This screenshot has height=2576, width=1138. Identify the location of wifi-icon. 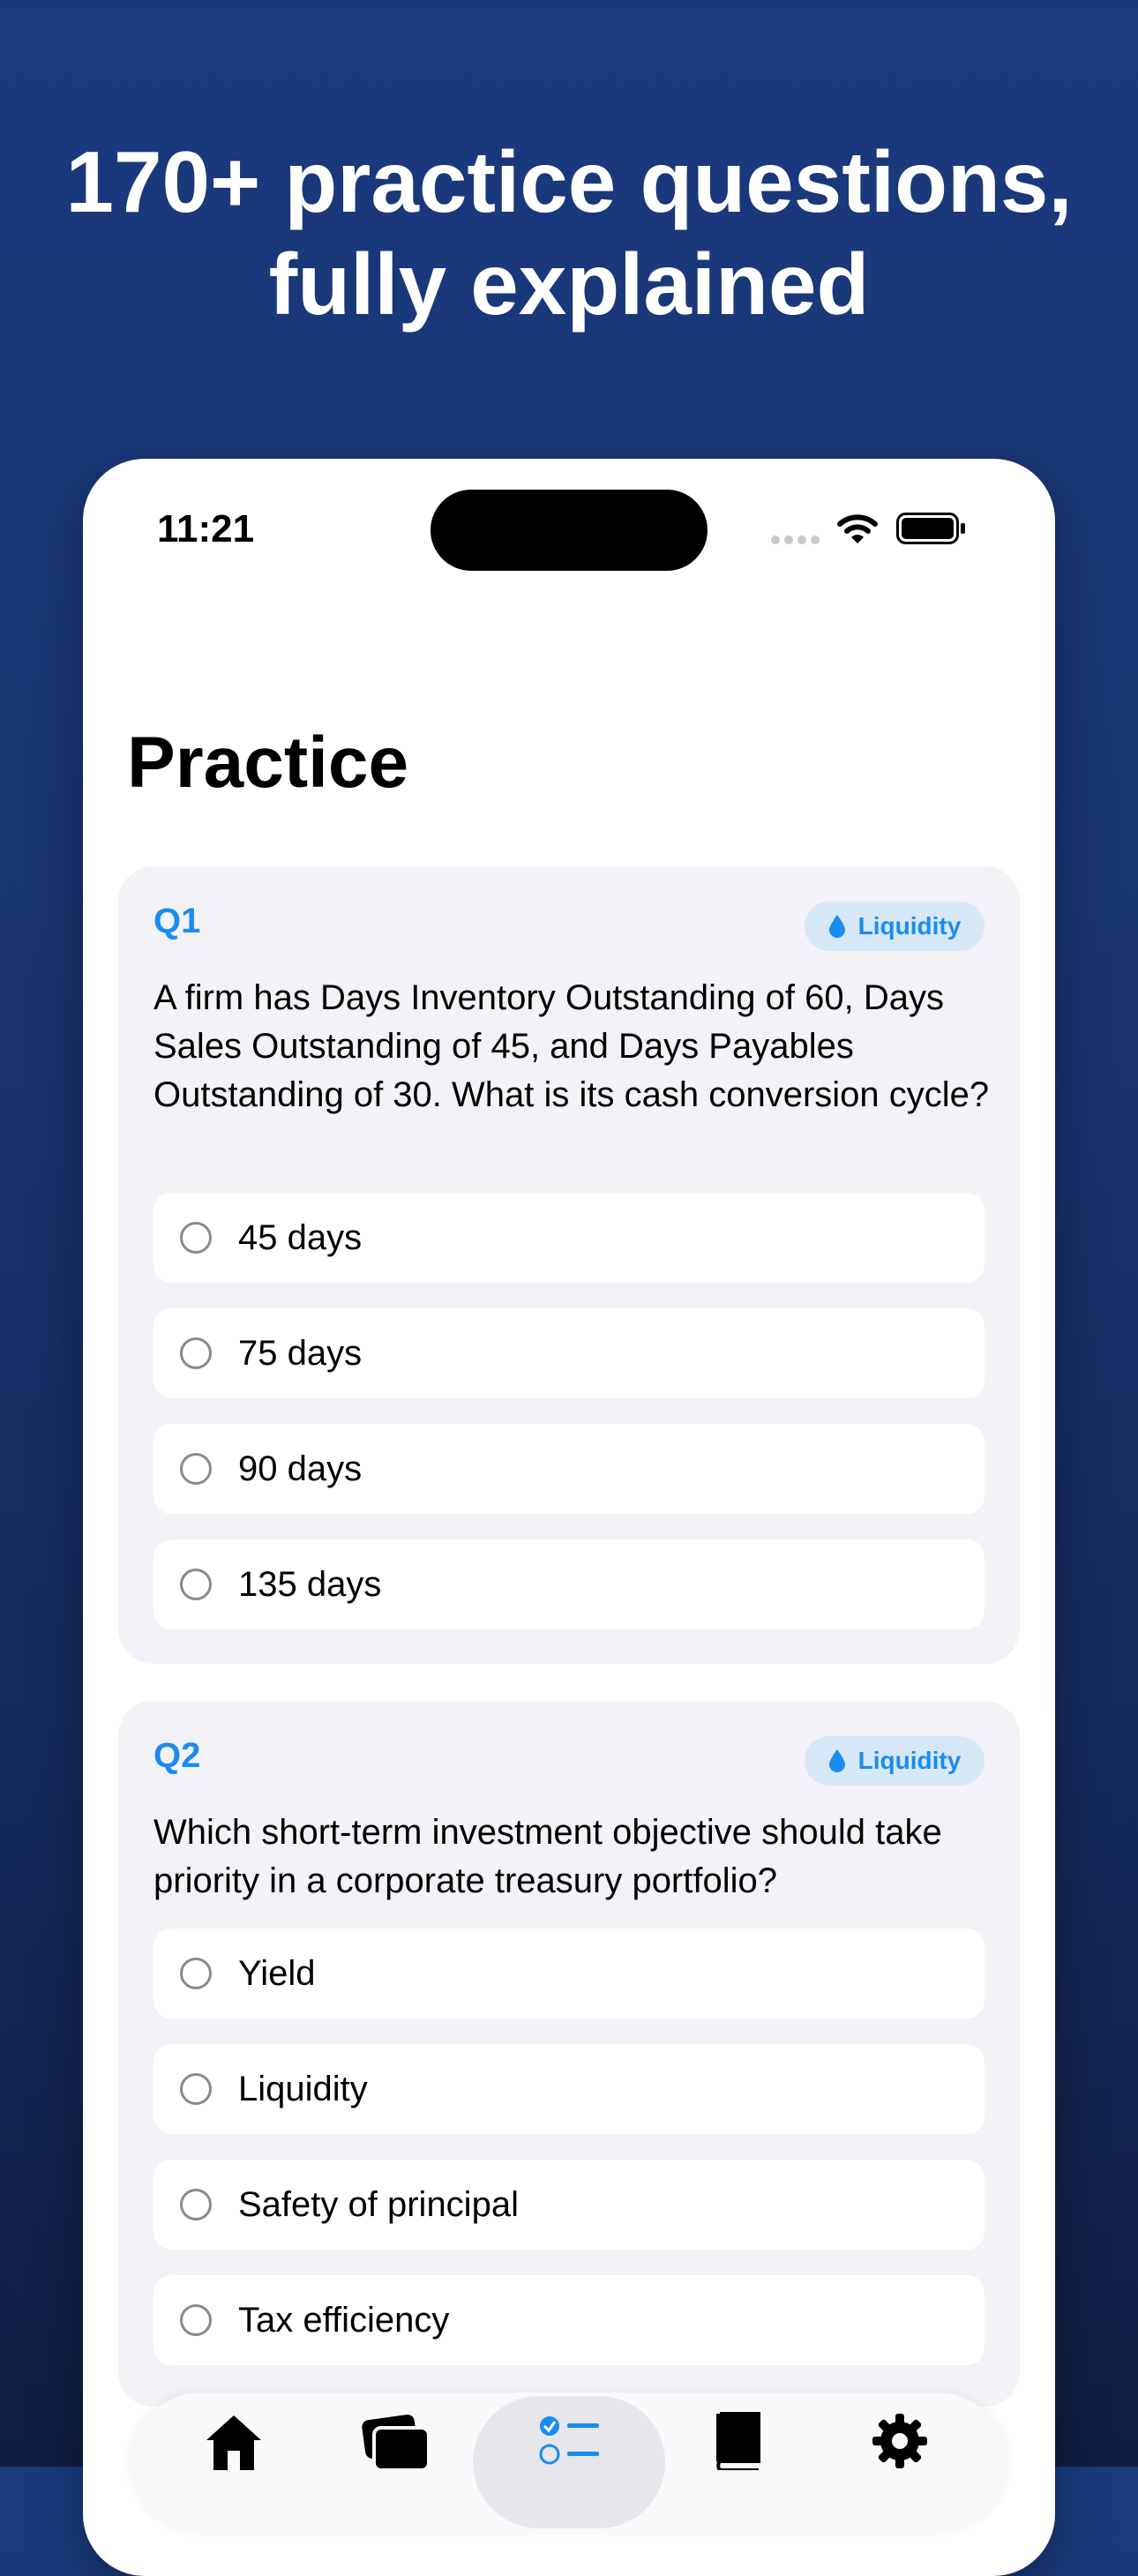
(857, 528).